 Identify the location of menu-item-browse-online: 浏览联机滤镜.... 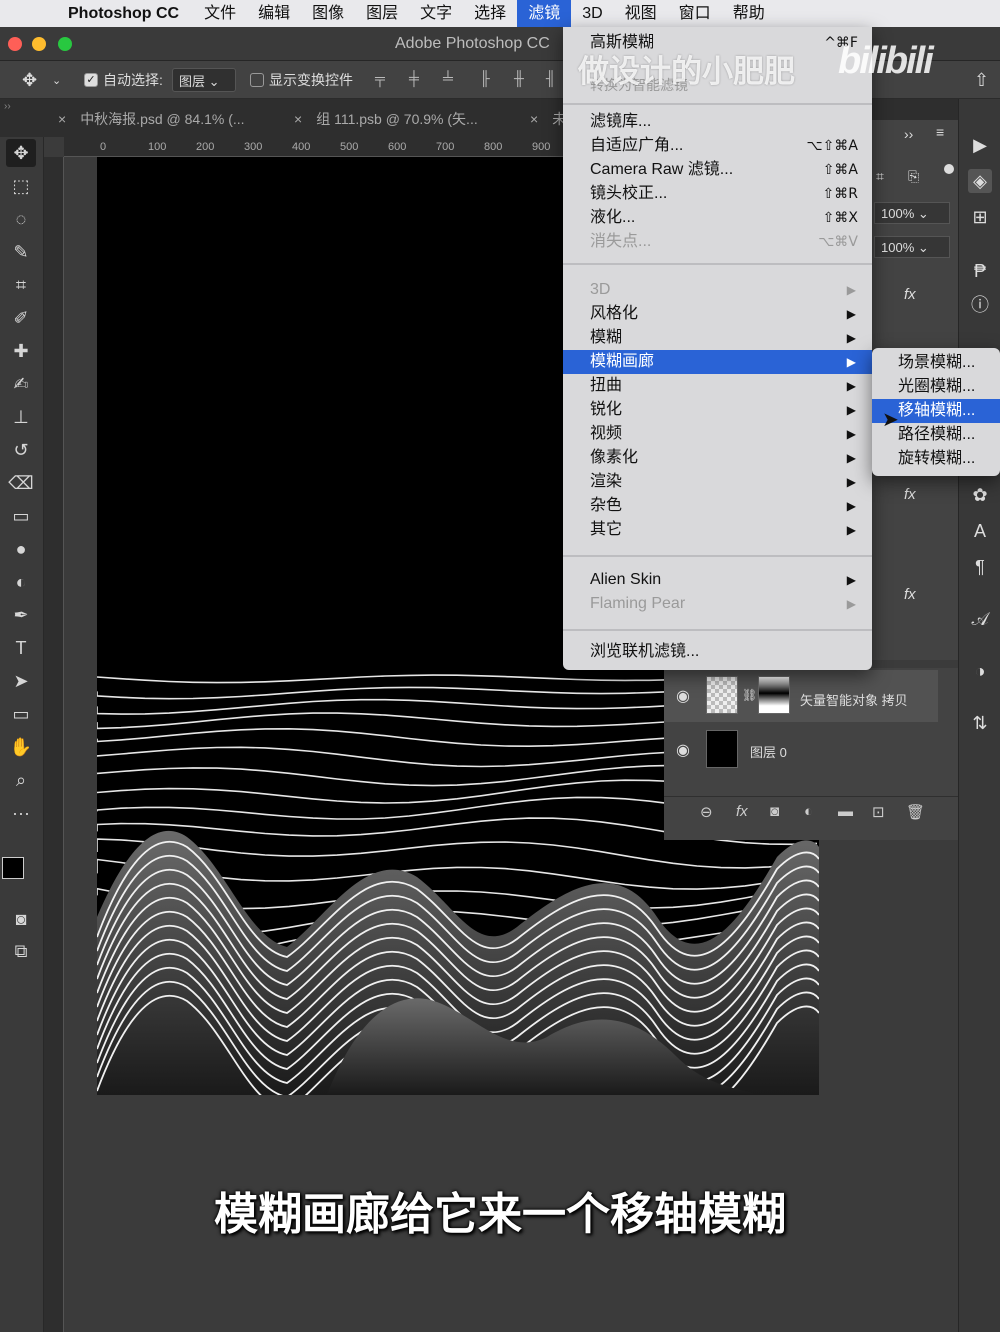
(717, 652).